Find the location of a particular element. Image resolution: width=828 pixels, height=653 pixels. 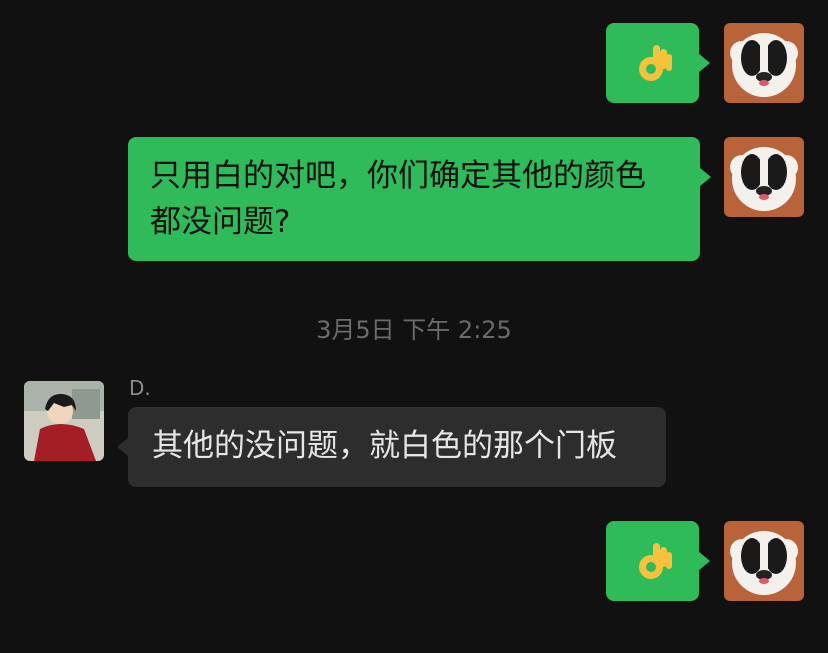

sender-name: D. is located at coordinates (140, 388).